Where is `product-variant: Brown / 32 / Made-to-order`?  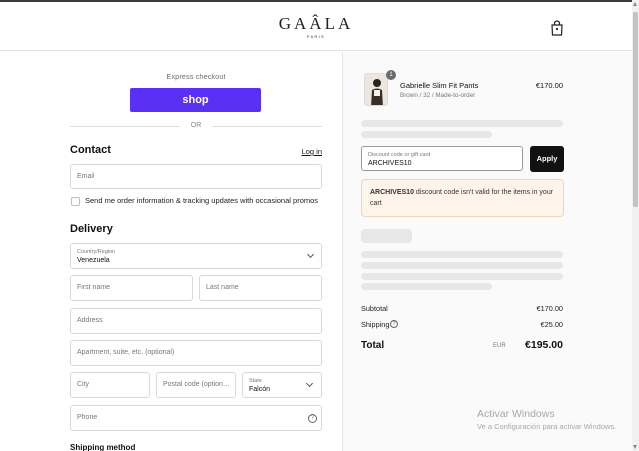 product-variant: Brown / 32 / Made-to-order is located at coordinates (438, 95).